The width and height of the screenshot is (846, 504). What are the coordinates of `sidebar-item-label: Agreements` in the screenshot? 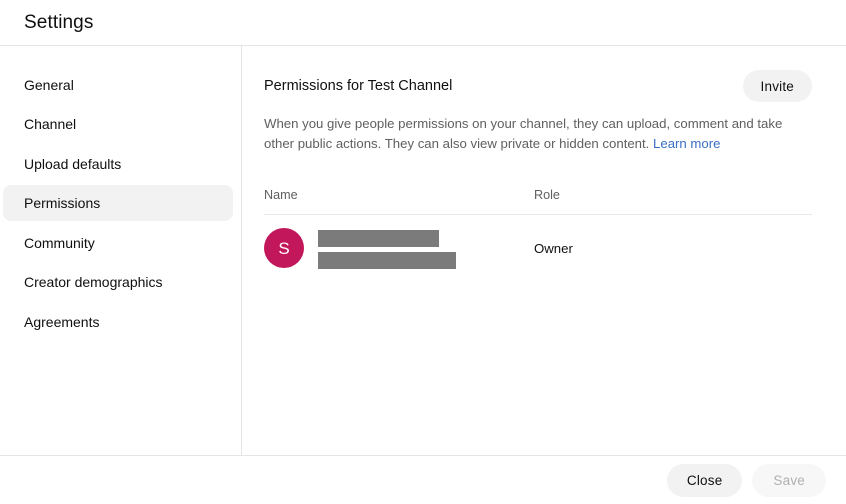 It's located at (62, 321).